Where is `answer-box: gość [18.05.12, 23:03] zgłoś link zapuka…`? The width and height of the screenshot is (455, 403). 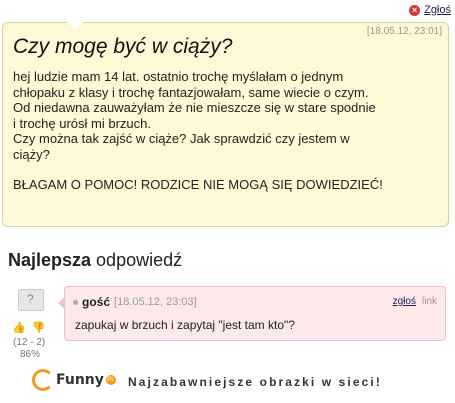 answer-box: gość [18.05.12, 23:03] zgłoś link zapuka… is located at coordinates (252, 313).